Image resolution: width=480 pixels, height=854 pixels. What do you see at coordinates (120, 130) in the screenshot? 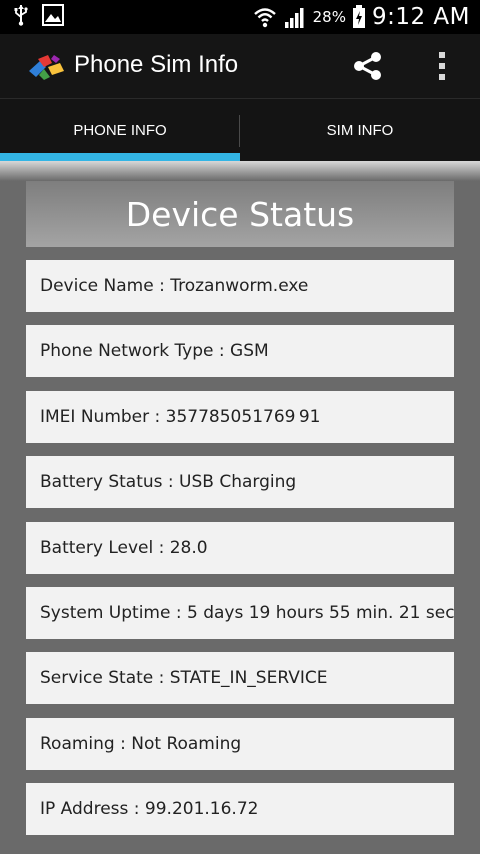
I see `tab-label: PHONE INFO` at bounding box center [120, 130].